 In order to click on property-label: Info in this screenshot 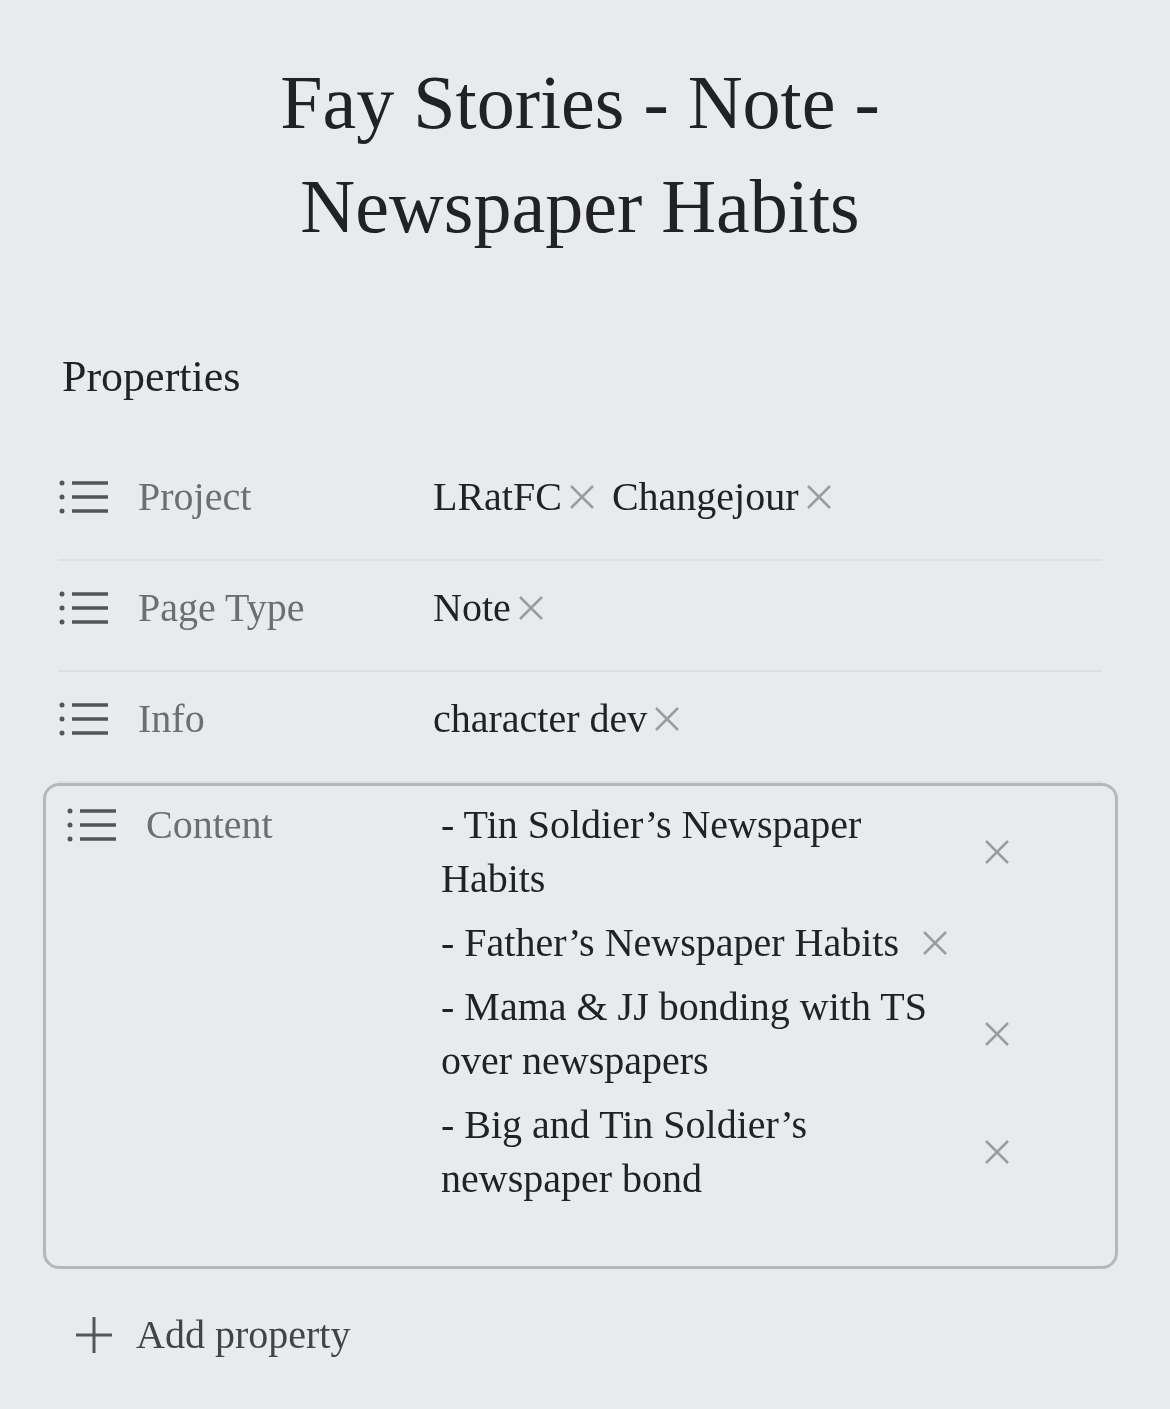, I will do `click(171, 719)`.